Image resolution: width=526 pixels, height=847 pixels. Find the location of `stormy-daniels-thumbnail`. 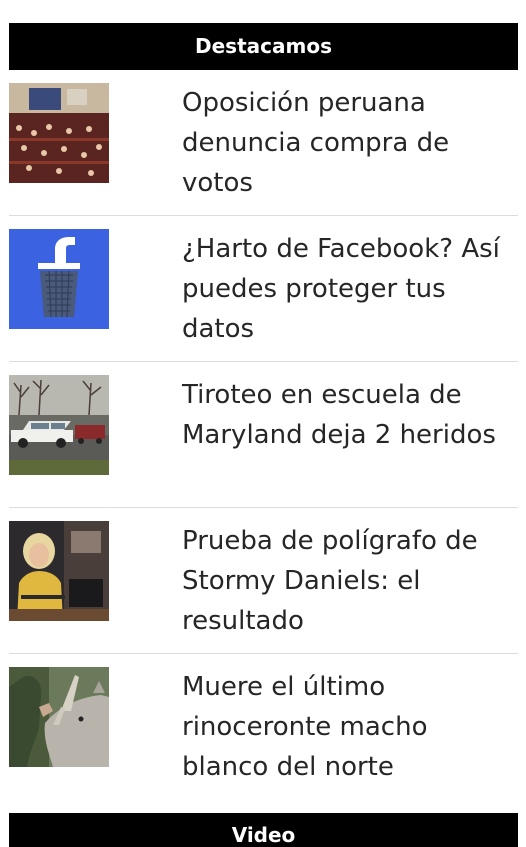

stormy-daniels-thumbnail is located at coordinates (59, 571).